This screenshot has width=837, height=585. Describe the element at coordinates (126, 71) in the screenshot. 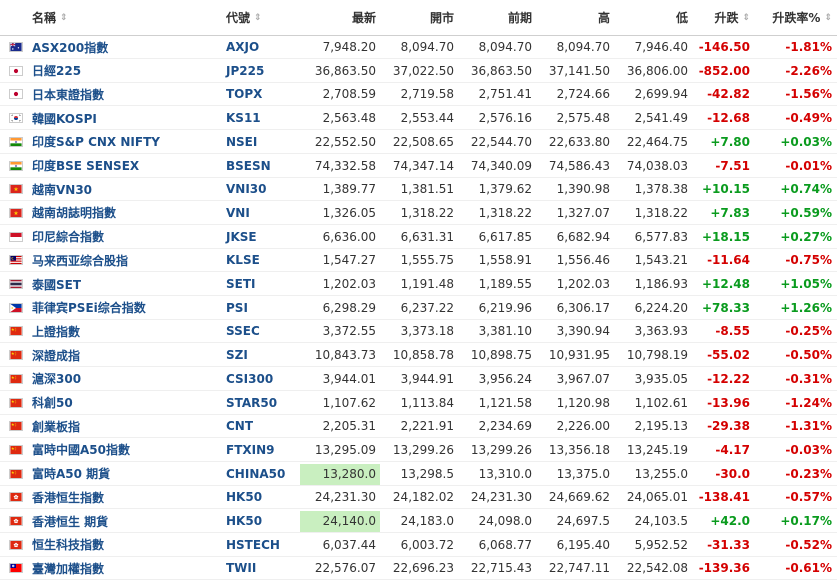

I see `index-name-link: 日經225` at that location.